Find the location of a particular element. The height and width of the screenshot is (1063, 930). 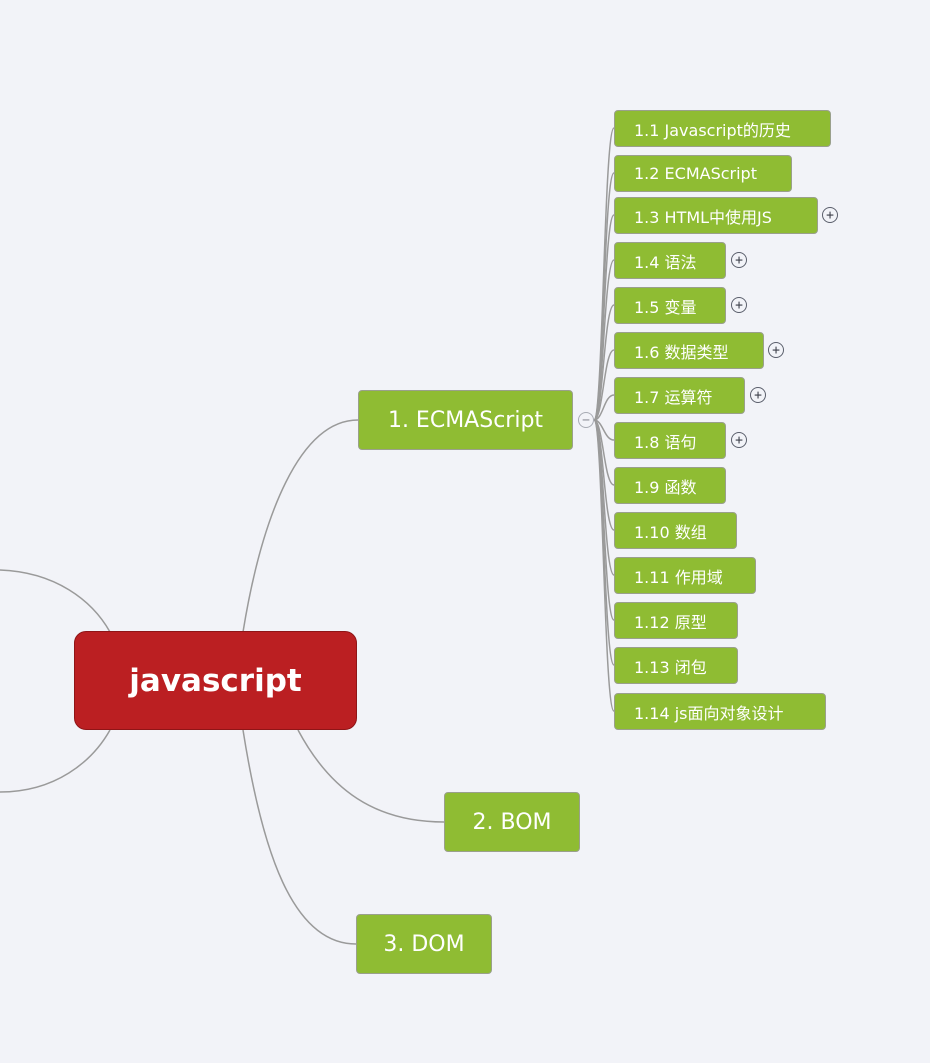

expand-1-7-button: + is located at coordinates (758, 395).